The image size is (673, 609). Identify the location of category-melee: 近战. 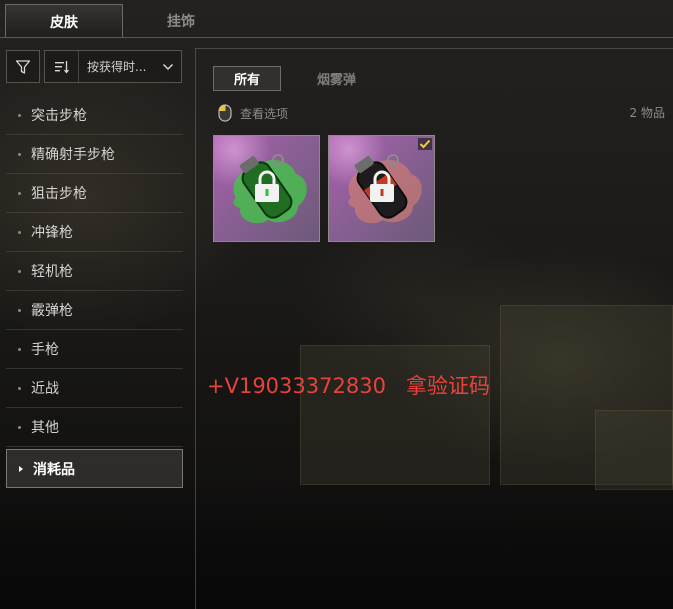
(94, 388).